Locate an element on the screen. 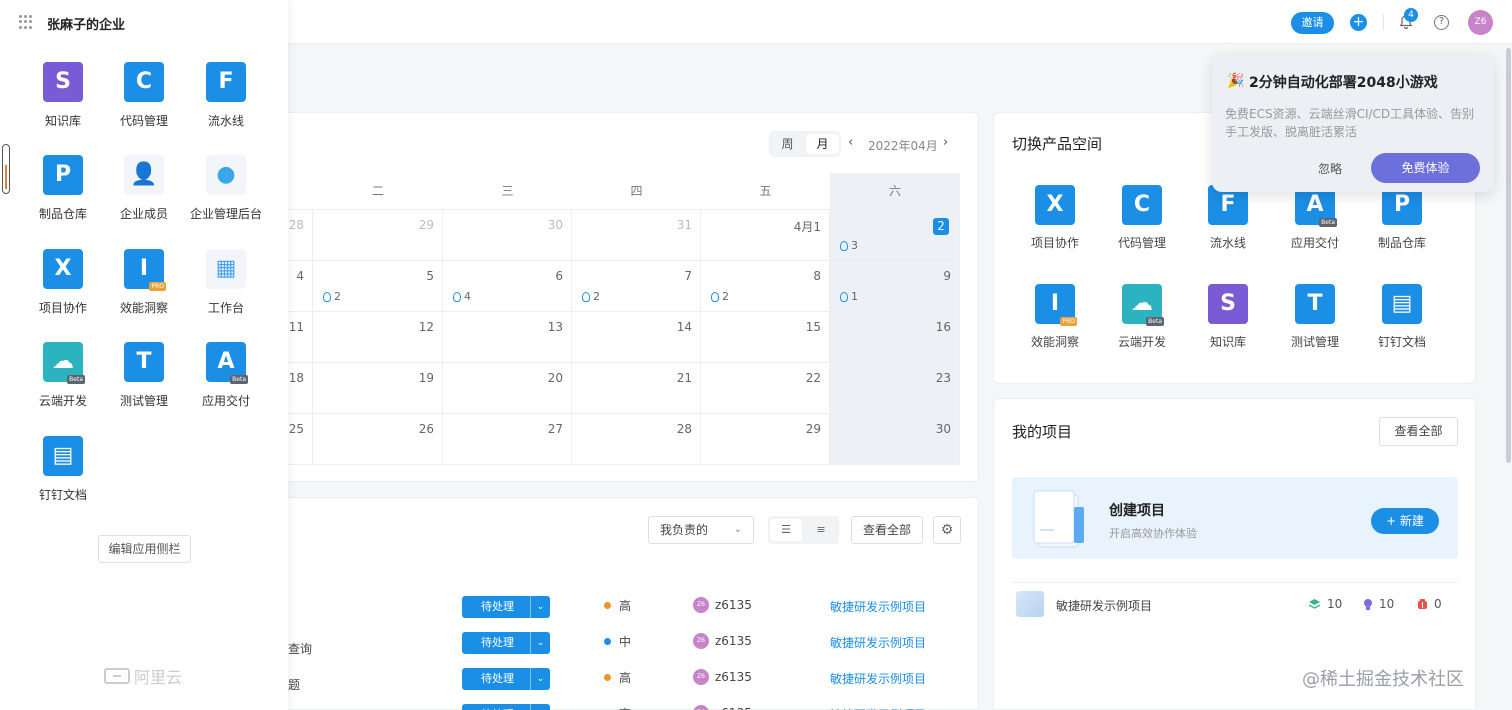 The height and width of the screenshot is (710, 1512). promo-try-button: 免费体验 is located at coordinates (1425, 168).